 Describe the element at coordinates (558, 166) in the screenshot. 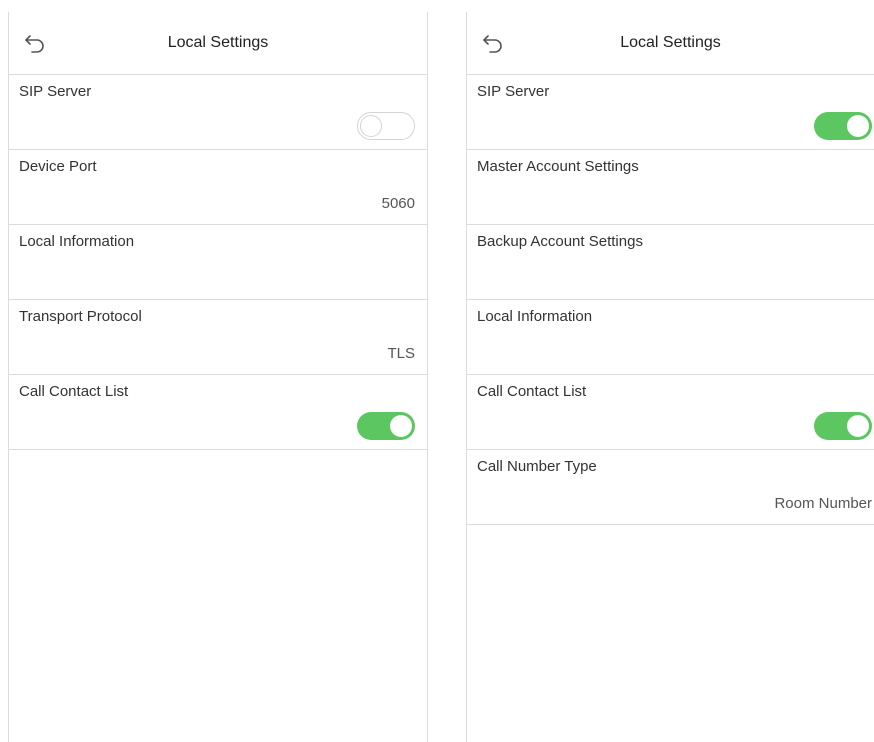

I see `row-label: Master Account Settings` at that location.